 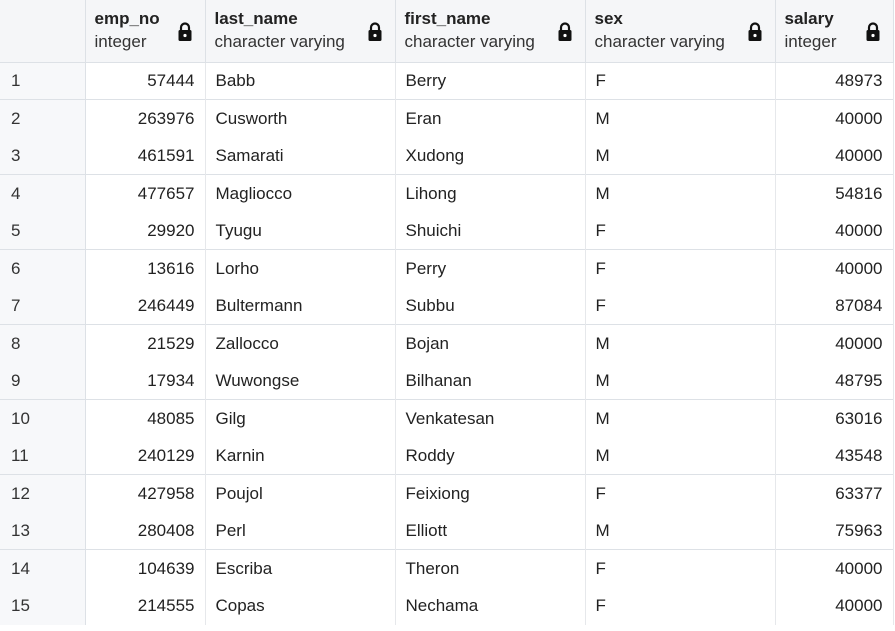 I want to click on row-number: 7, so click(x=43, y=306).